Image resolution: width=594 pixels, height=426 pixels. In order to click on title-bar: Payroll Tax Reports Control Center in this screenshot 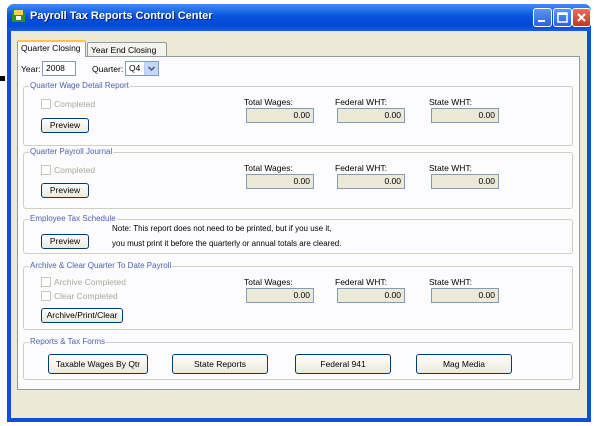, I will do `click(299, 17)`.